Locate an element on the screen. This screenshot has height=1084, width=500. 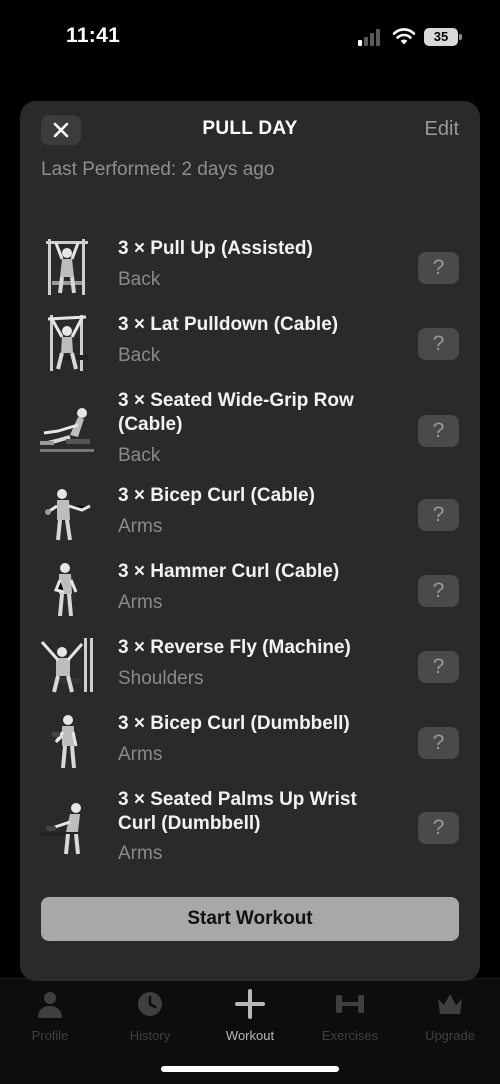
cellular-signal-icon is located at coordinates (371, 37).